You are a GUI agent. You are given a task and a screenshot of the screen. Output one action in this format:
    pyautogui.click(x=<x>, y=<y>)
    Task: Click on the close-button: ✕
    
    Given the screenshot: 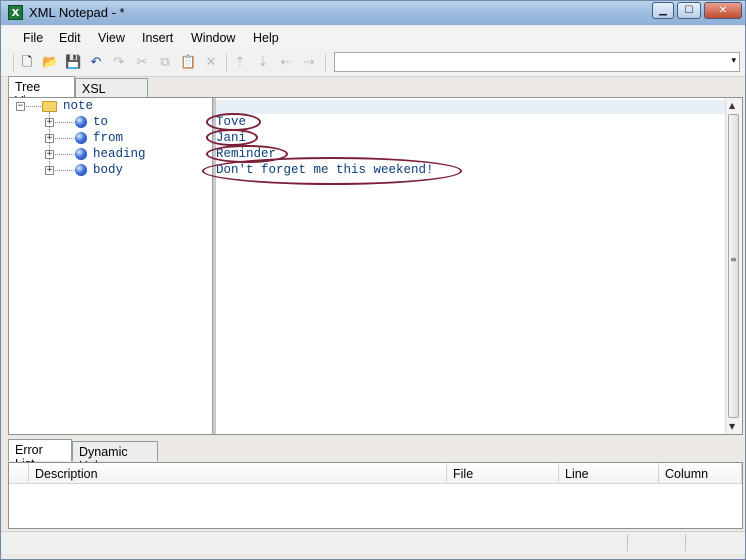 What is the action you would take?
    pyautogui.click(x=723, y=10)
    